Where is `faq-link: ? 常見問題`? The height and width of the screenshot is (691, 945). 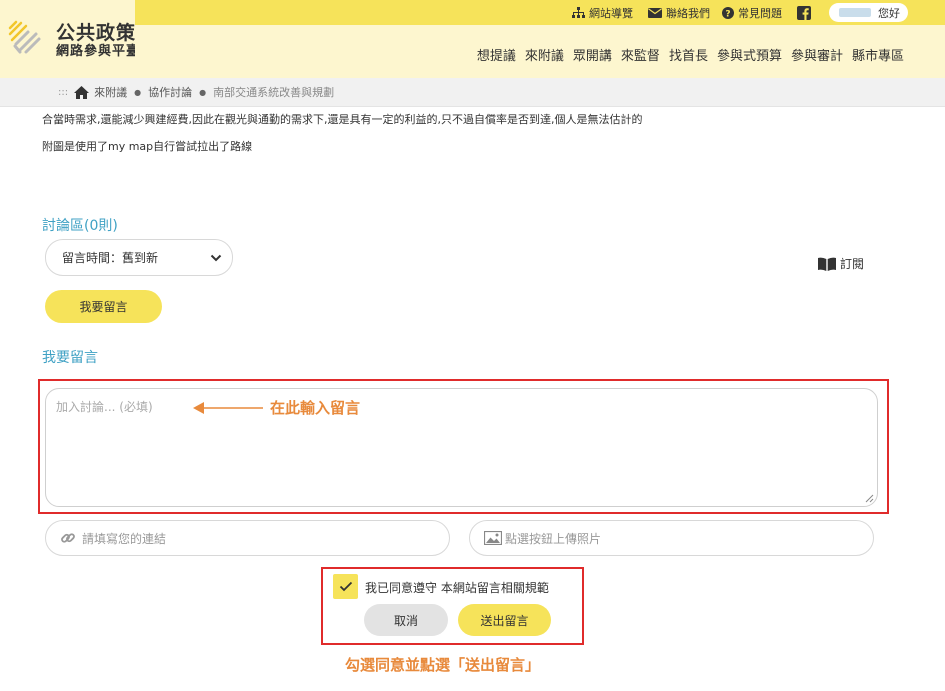
faq-link: ? 常見問題 is located at coordinates (752, 12).